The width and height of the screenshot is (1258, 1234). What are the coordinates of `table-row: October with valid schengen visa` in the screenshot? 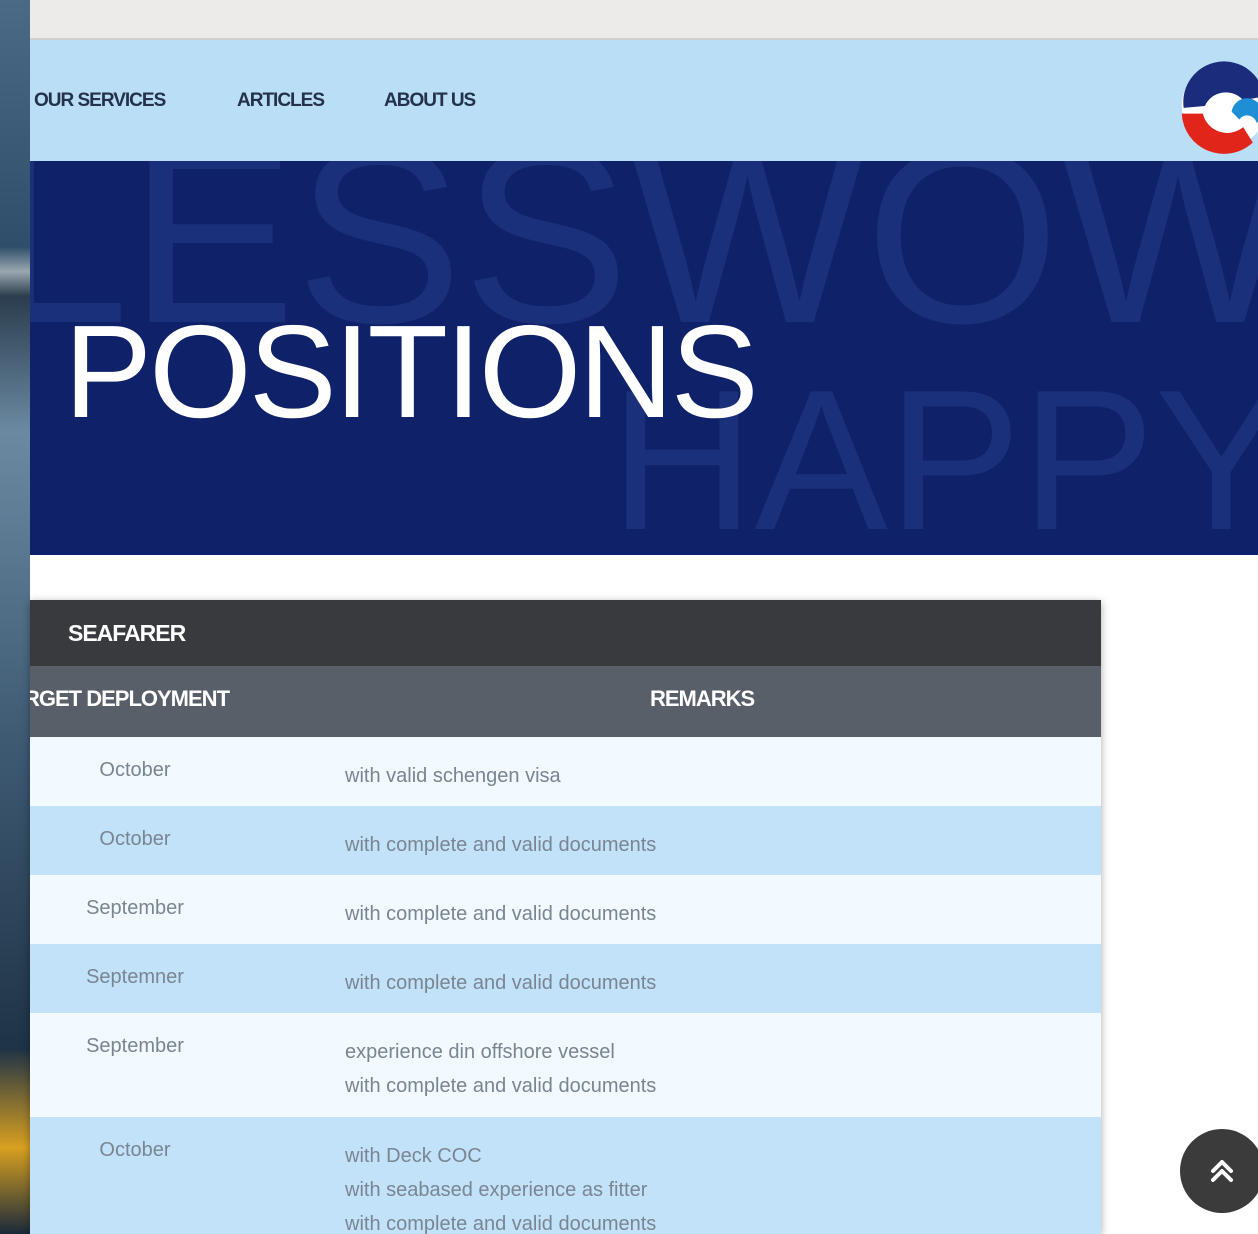 It's located at (565, 771).